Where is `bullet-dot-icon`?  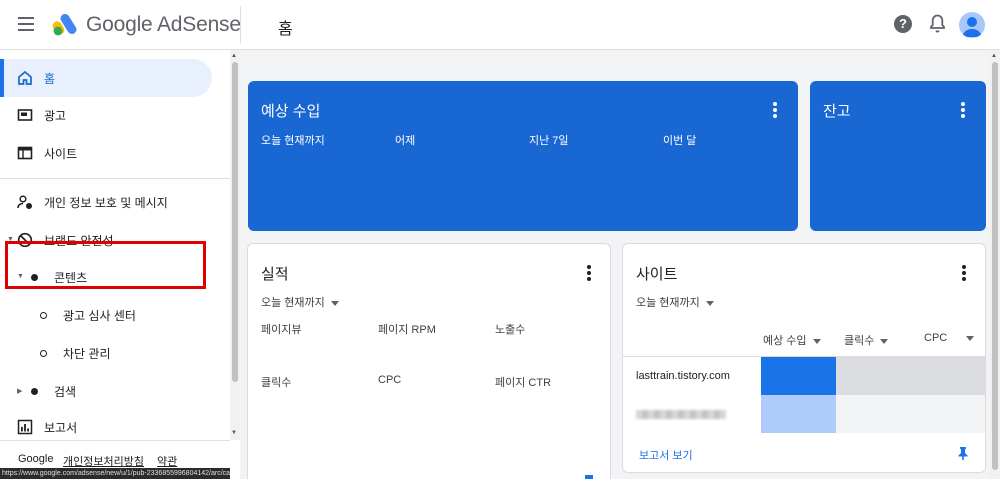 bullet-dot-icon is located at coordinates (34, 391).